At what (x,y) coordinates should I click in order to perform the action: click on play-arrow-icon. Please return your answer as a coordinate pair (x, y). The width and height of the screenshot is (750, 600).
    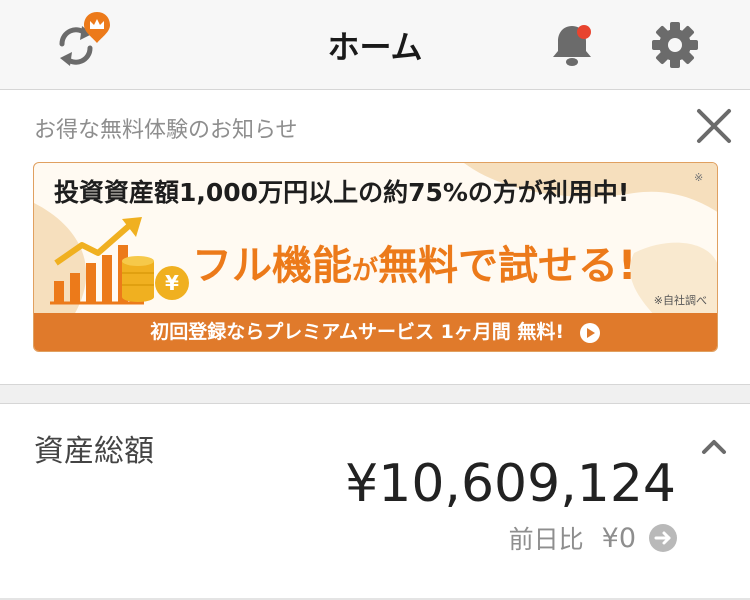
    Looking at the image, I should click on (589, 332).